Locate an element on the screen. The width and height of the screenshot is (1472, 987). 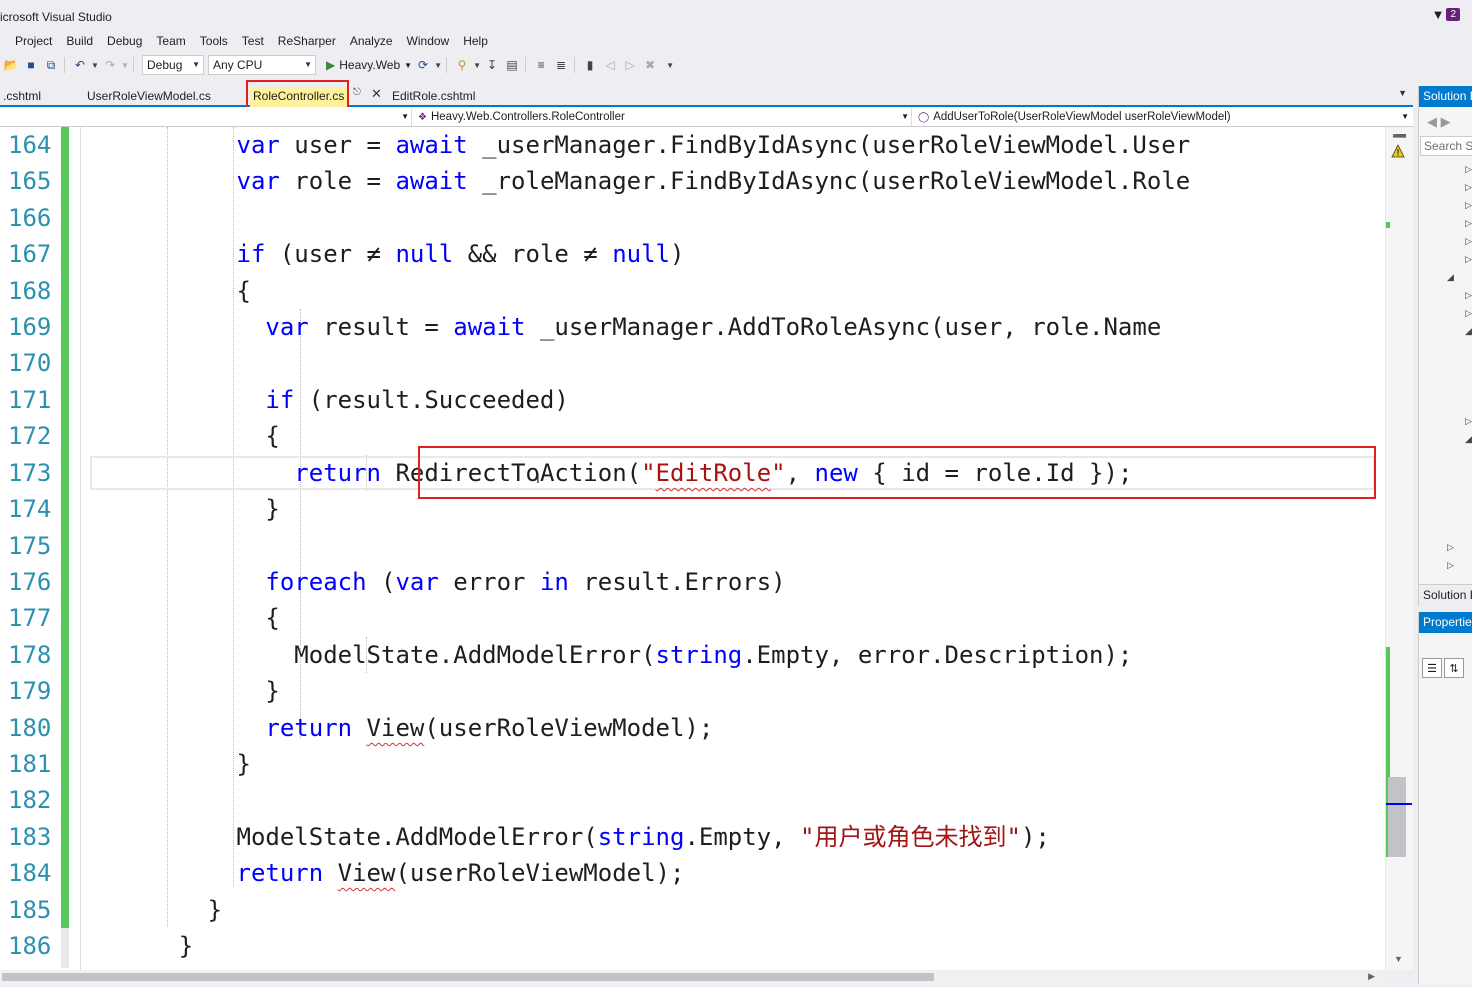
string-literal: "用户或角色未找到" is located at coordinates (910, 837).